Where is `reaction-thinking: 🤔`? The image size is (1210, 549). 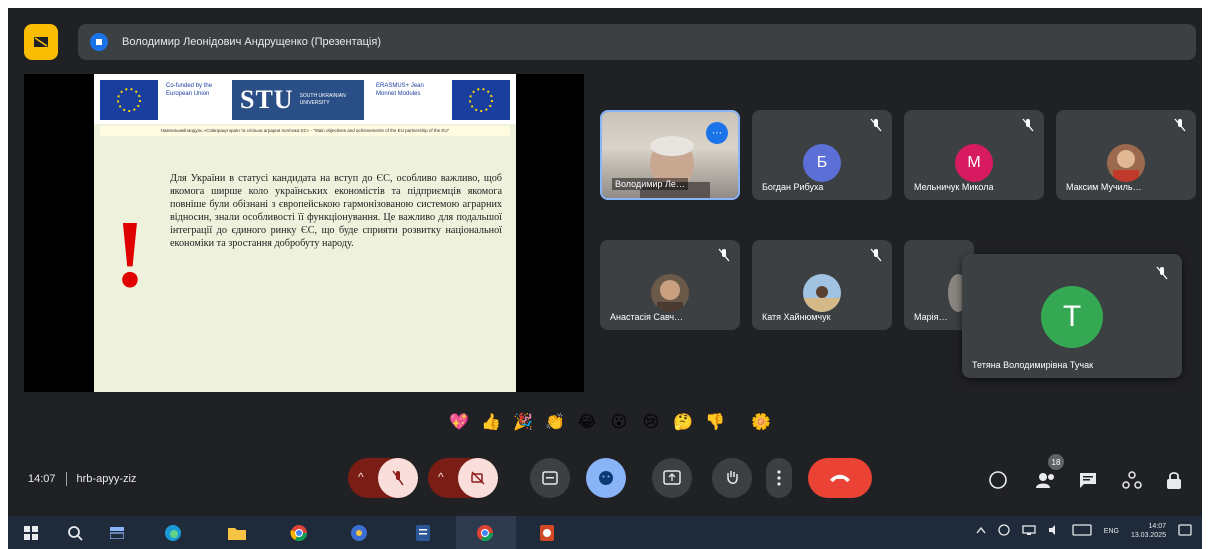 reaction-thinking: 🤔 is located at coordinates (683, 423).